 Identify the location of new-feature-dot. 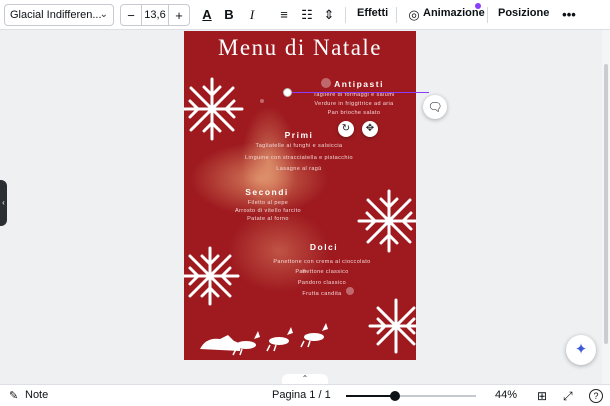
(478, 6).